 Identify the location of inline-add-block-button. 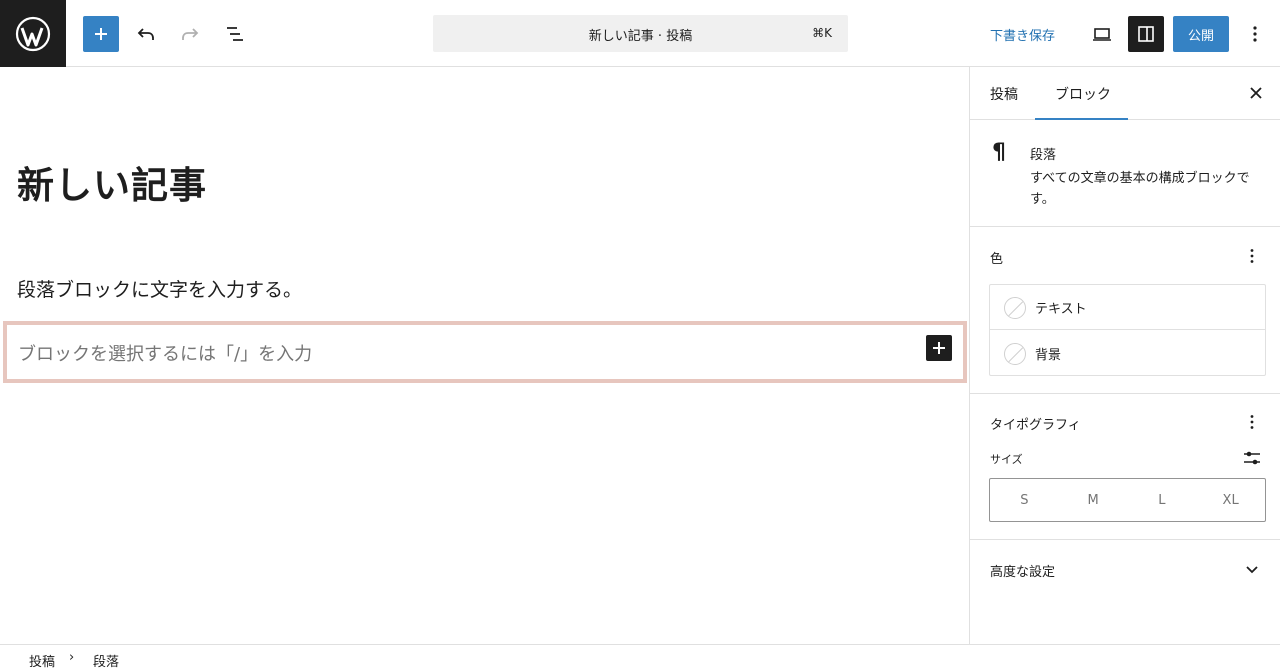
(939, 348).